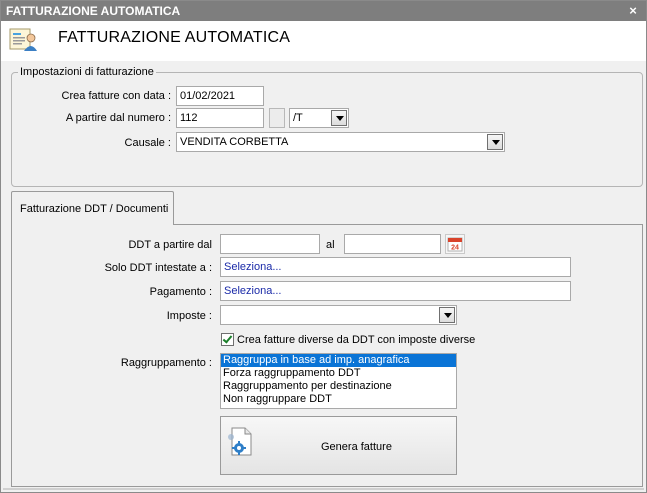 This screenshot has width=647, height=493. What do you see at coordinates (330, 245) in the screenshot?
I see `ddt-to-label: al` at bounding box center [330, 245].